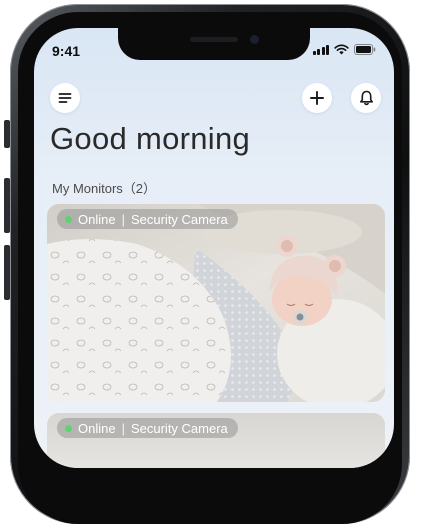 This screenshot has height=524, width=423. I want to click on add-device-button, so click(317, 98).